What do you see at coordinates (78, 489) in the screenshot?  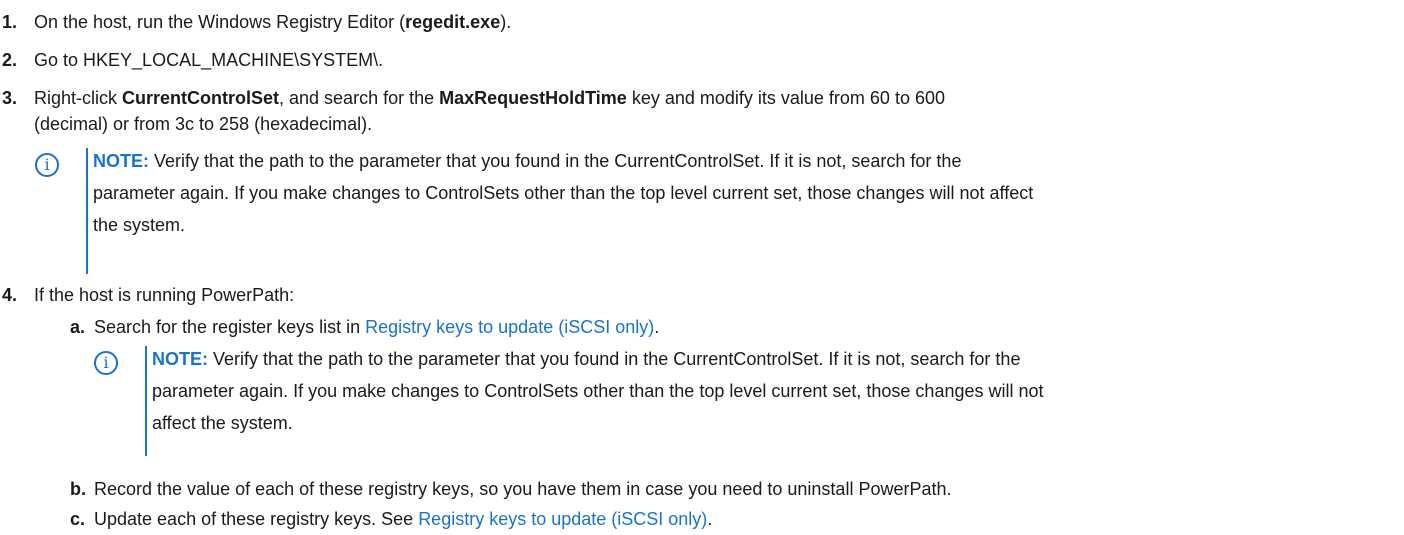 I see `substep-letter: b.` at bounding box center [78, 489].